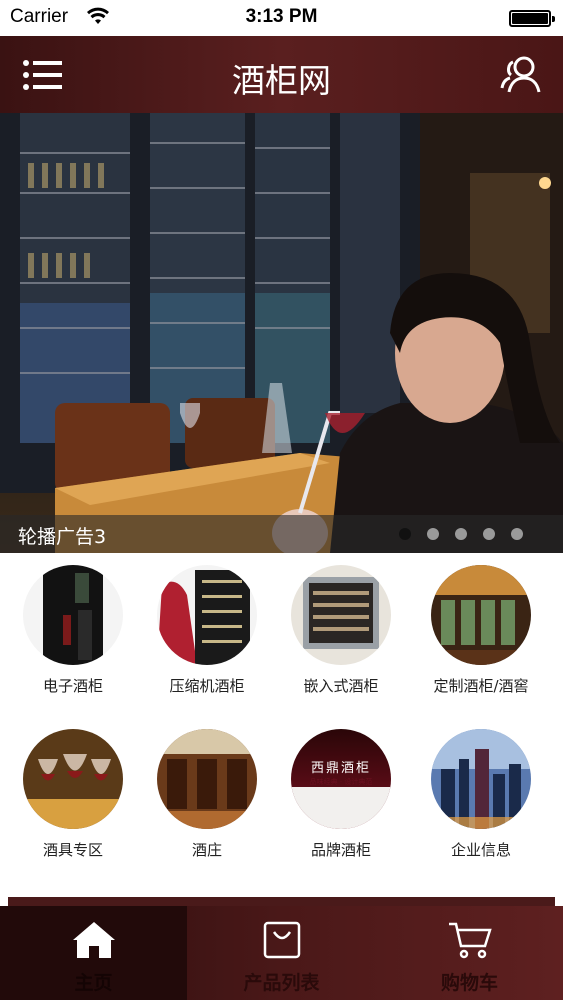  I want to click on wine-glasses-thumb, so click(73, 779).